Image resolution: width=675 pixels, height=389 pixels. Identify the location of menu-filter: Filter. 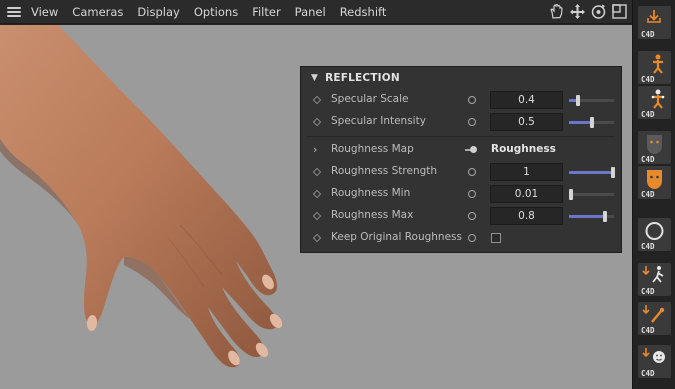
(266, 12).